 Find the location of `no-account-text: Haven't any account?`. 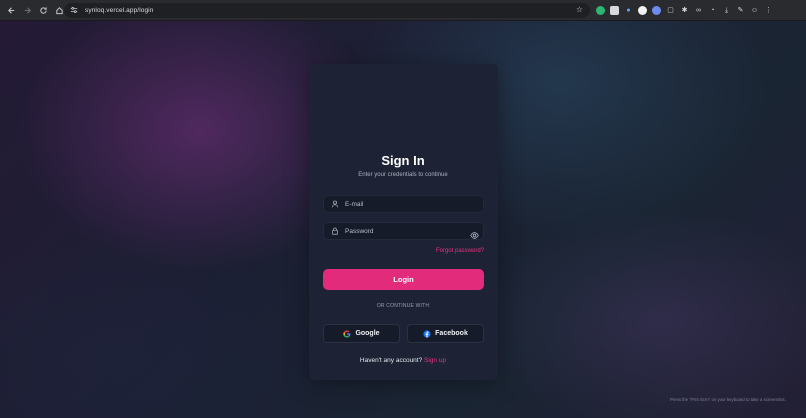

no-account-text: Haven't any account? is located at coordinates (392, 360).